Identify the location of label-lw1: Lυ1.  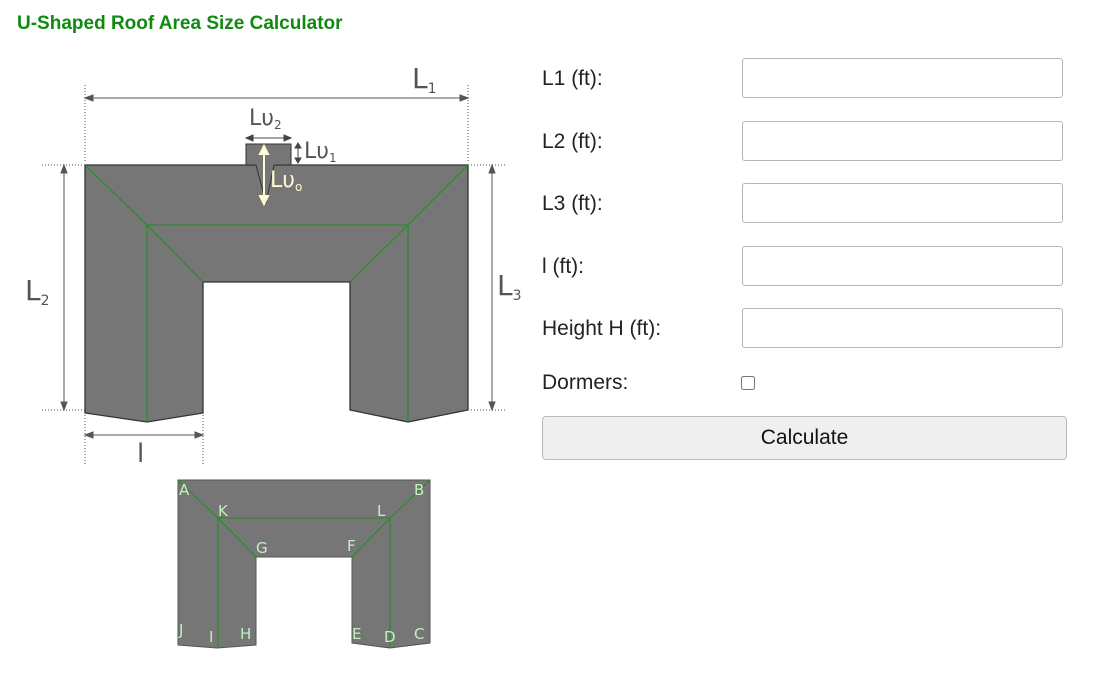
(320, 152).